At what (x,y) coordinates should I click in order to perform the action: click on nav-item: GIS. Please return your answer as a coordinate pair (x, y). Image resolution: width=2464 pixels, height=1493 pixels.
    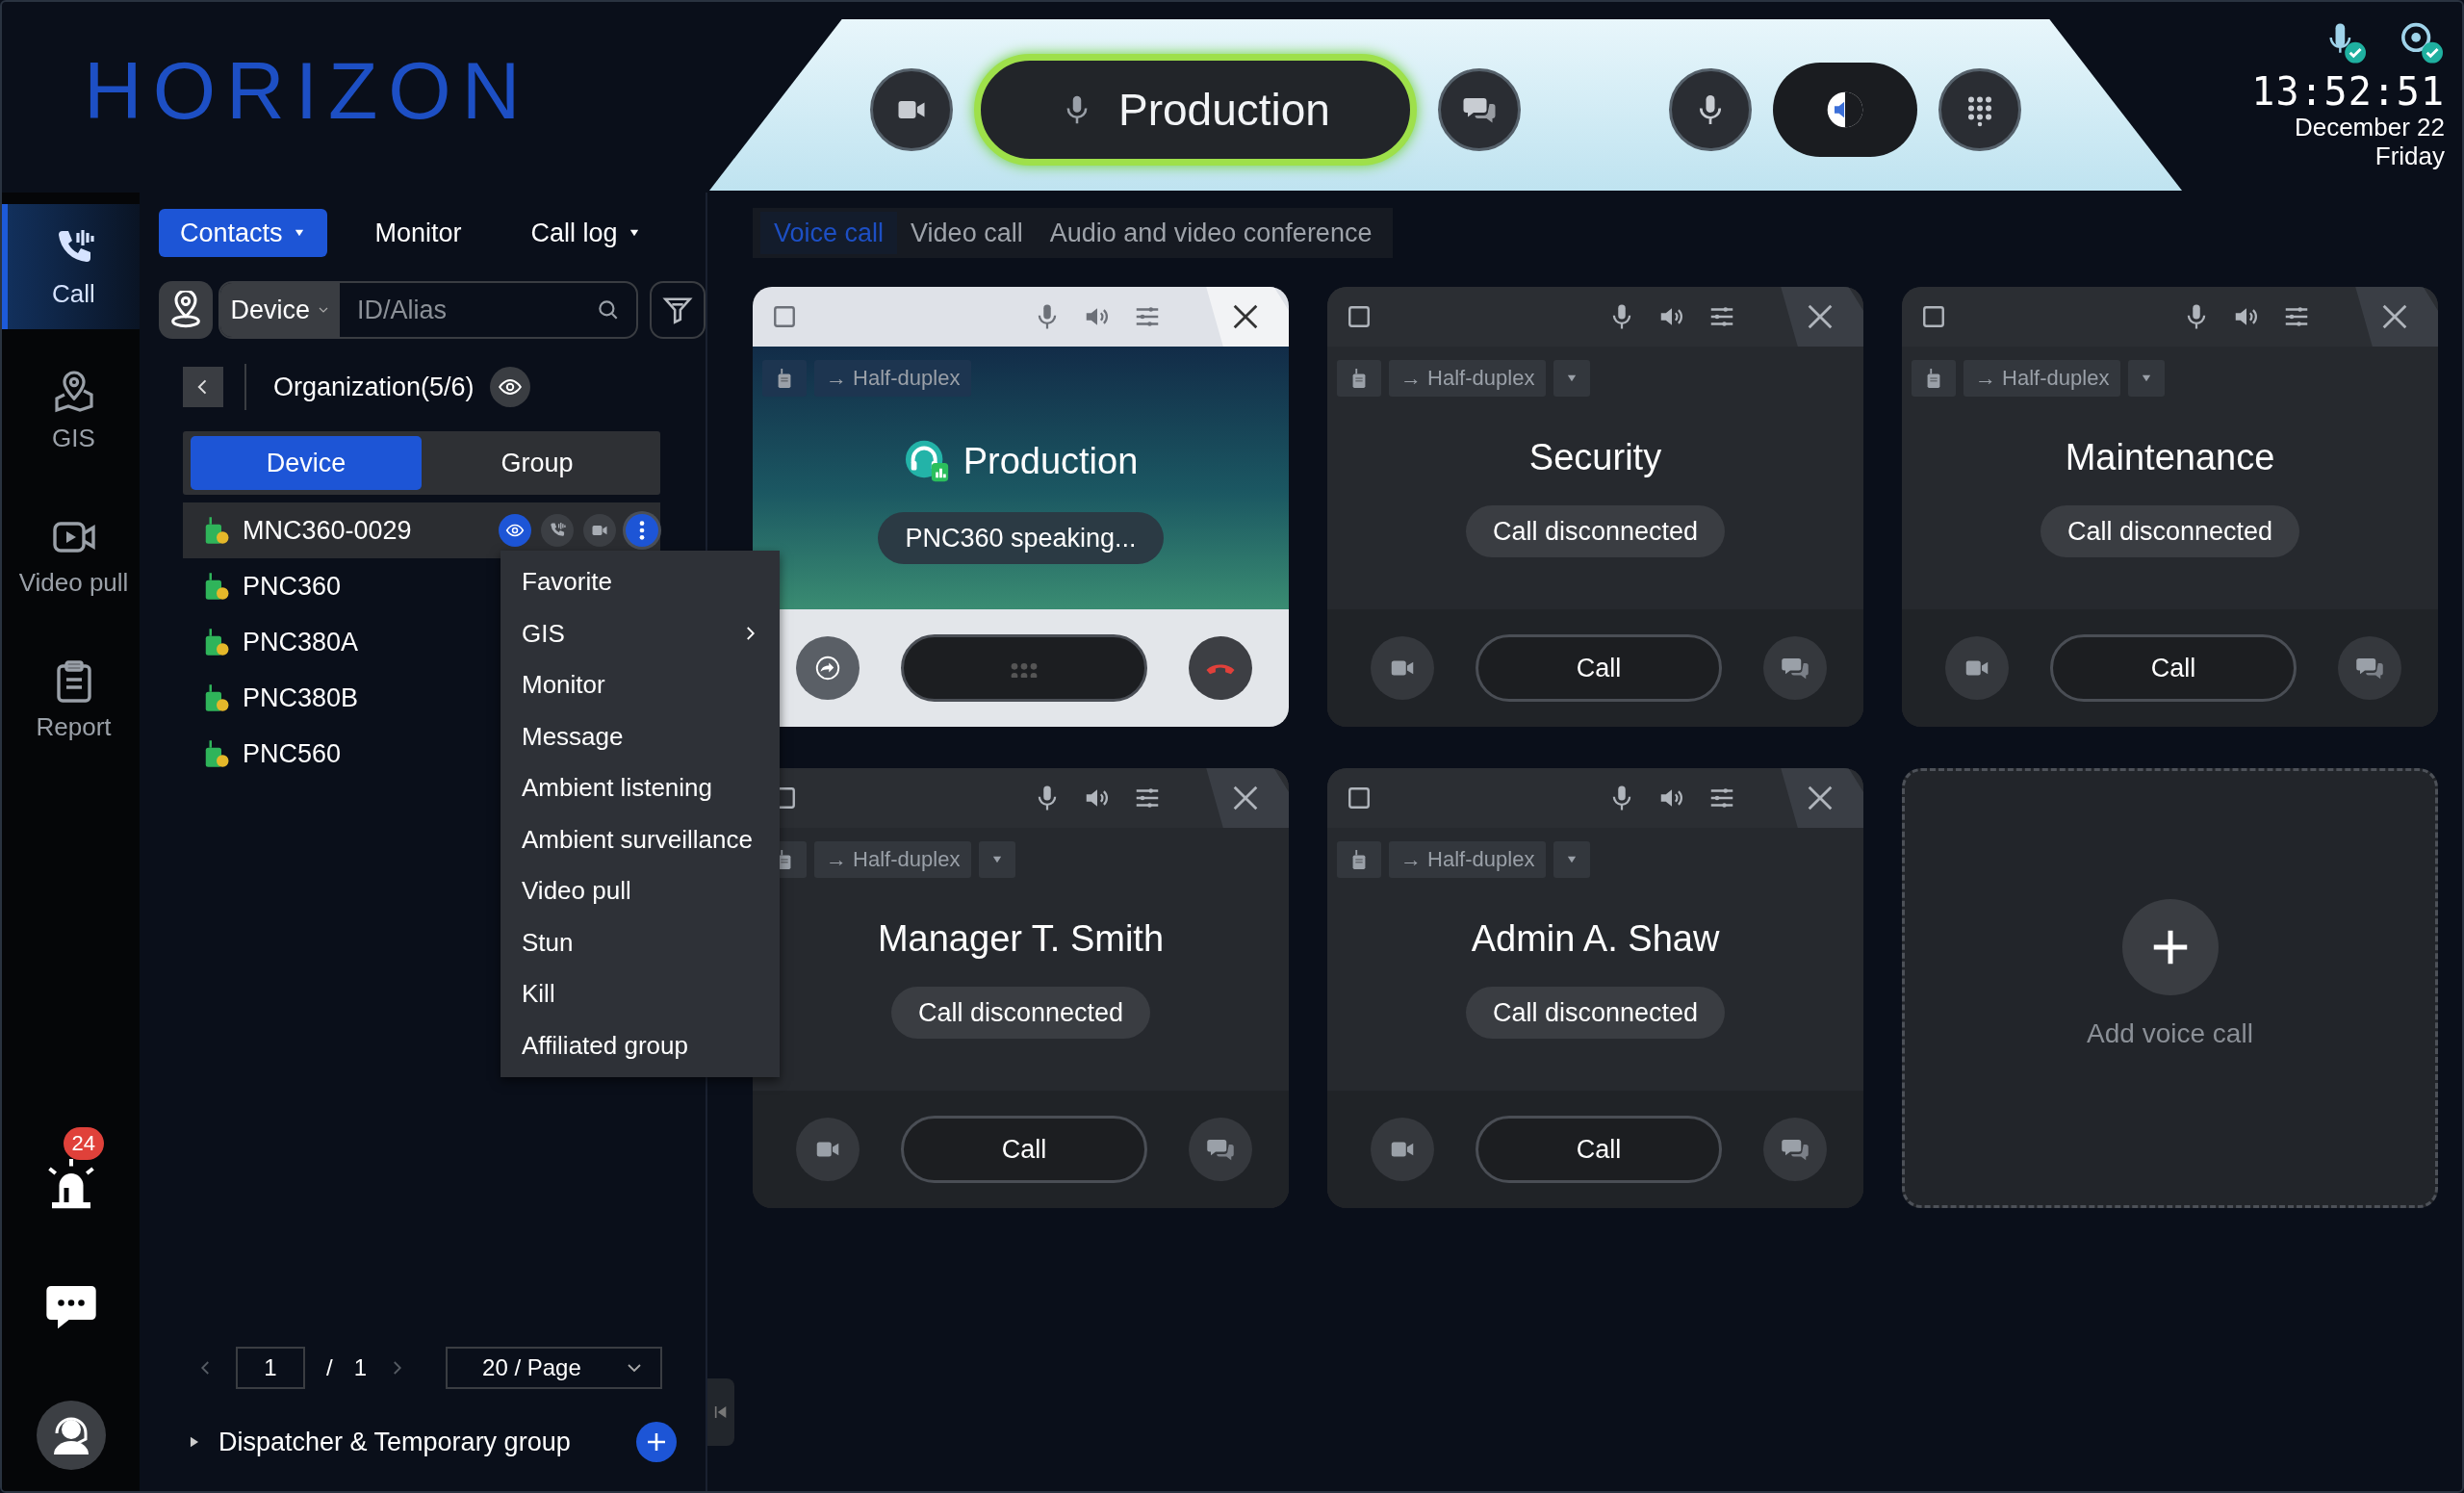
    Looking at the image, I should click on (71, 411).